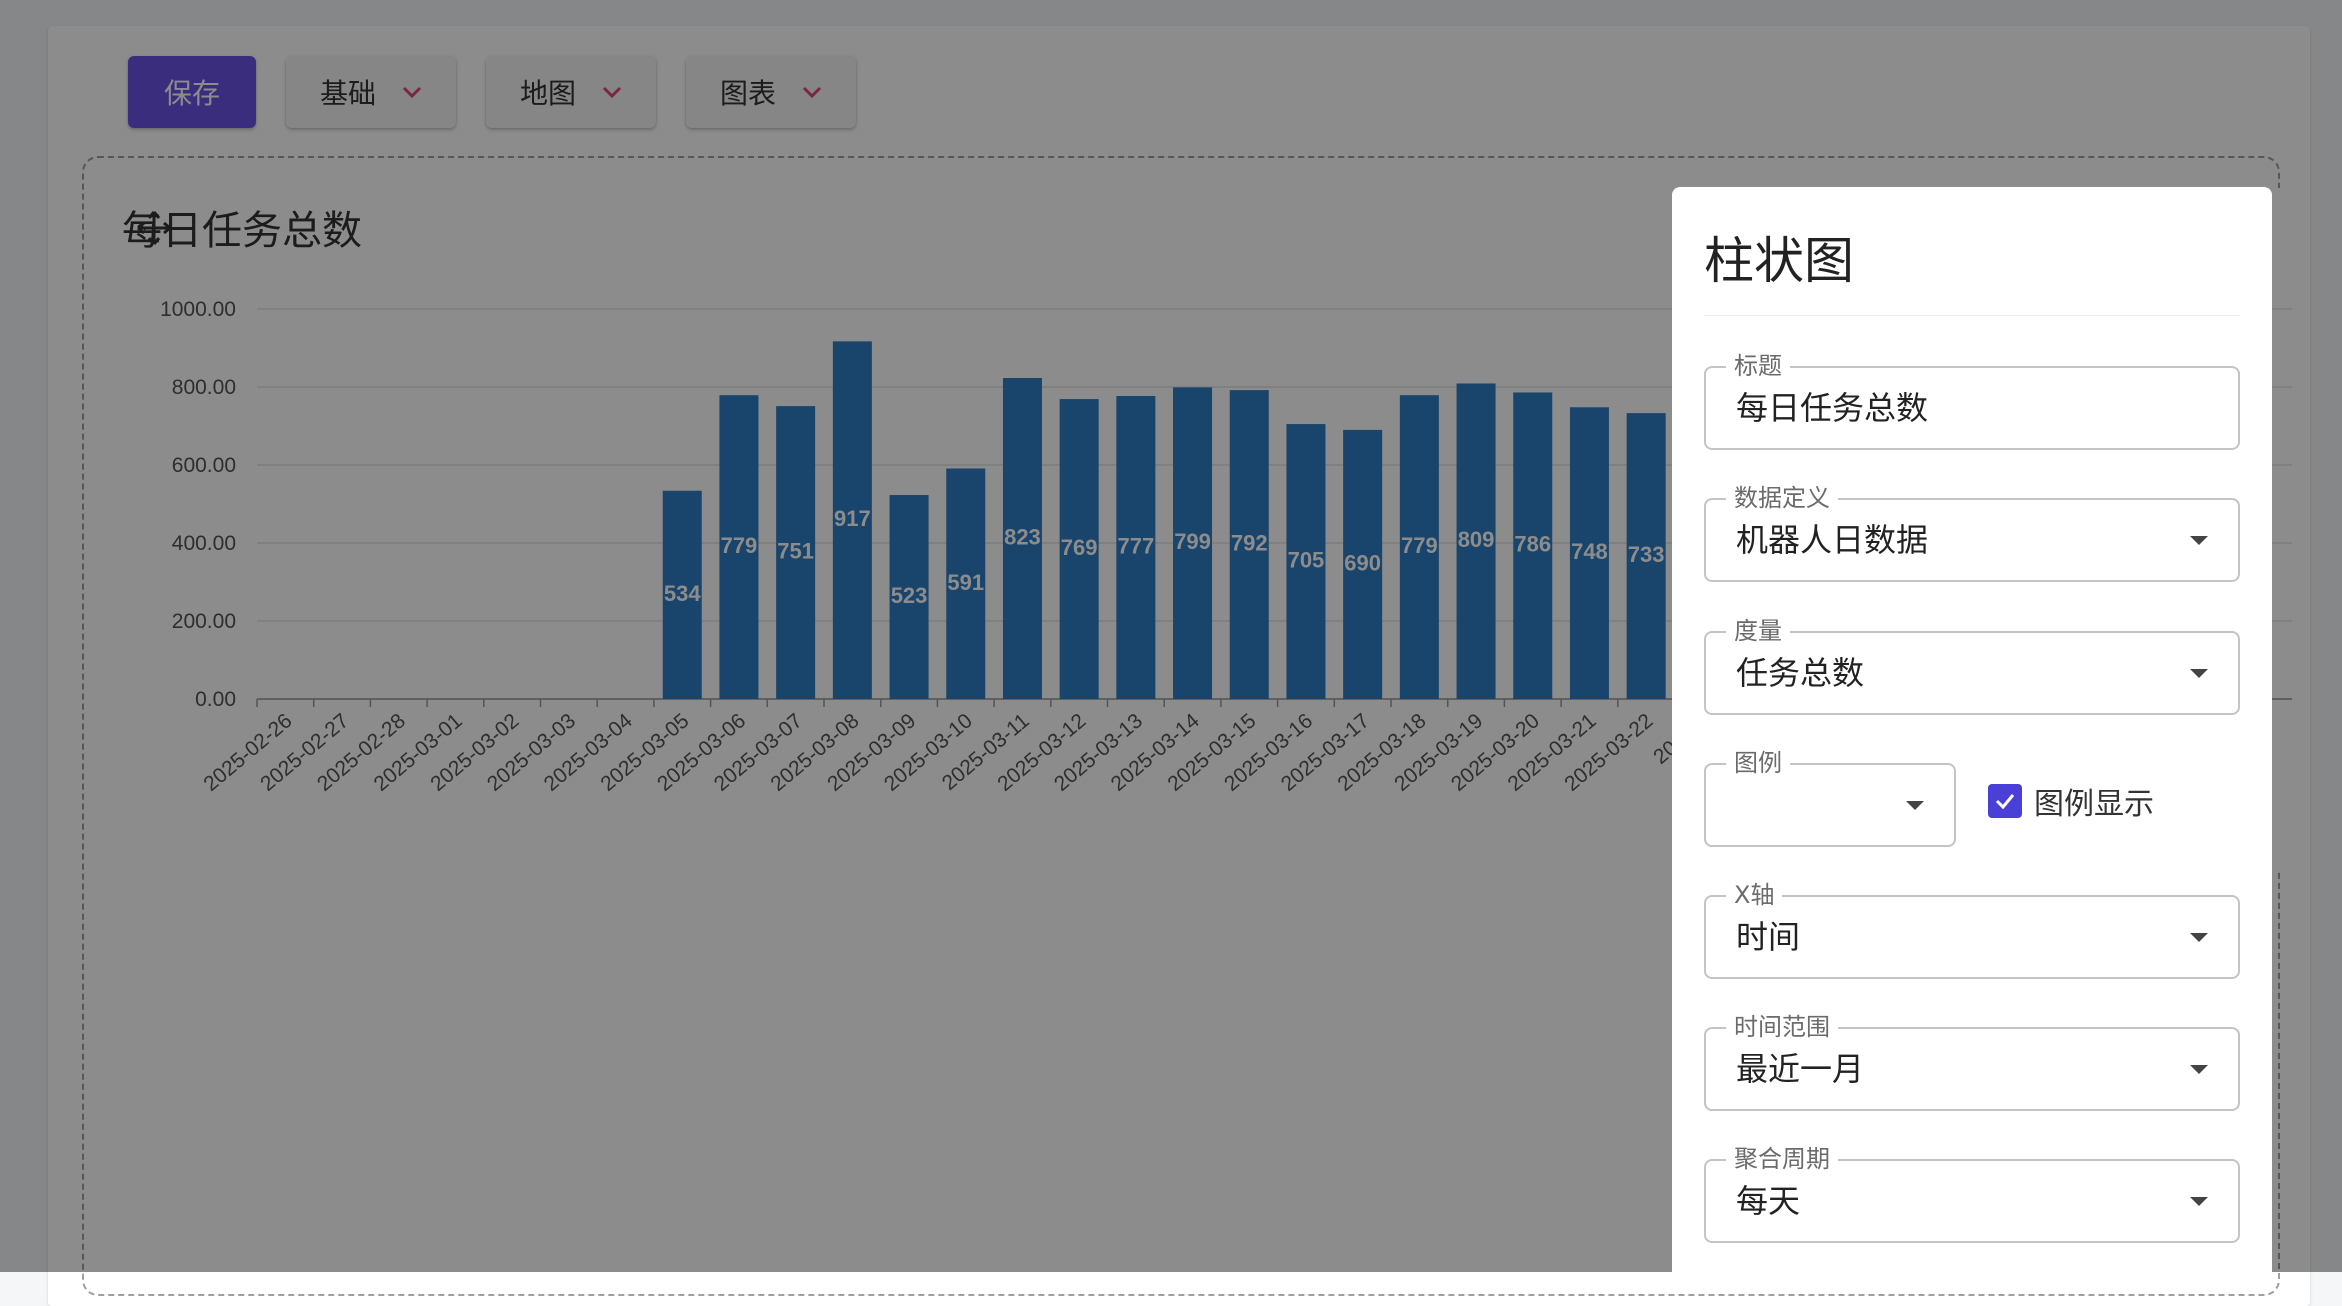 The width and height of the screenshot is (2342, 1306). Describe the element at coordinates (1972, 666) in the screenshot. I see `measure-select: 度量 任务总数` at that location.